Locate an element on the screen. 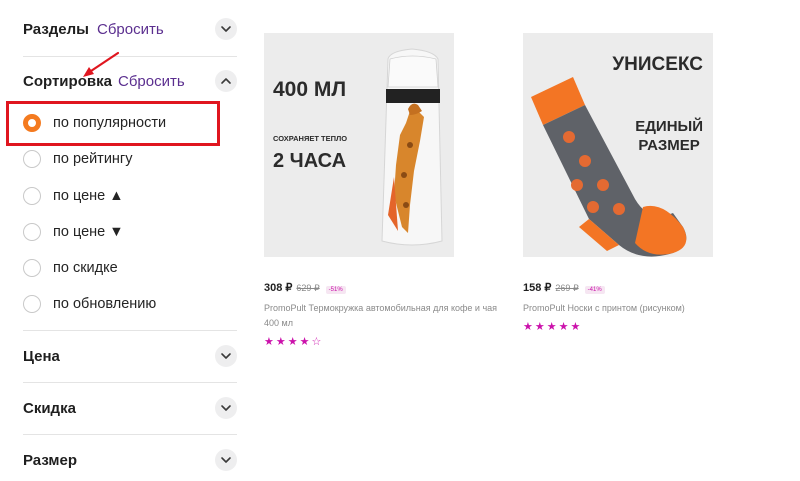  star-empty-icon: ☆ is located at coordinates (317, 342).